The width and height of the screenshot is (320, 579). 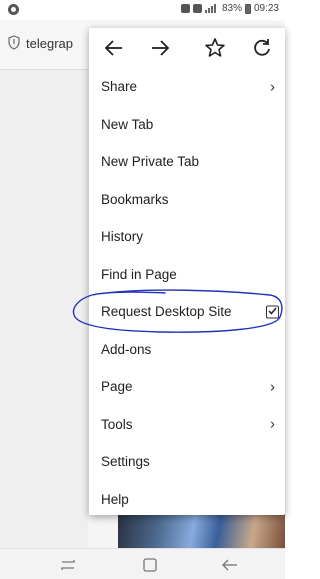 I want to click on bookmark-star-button, so click(x=215, y=48).